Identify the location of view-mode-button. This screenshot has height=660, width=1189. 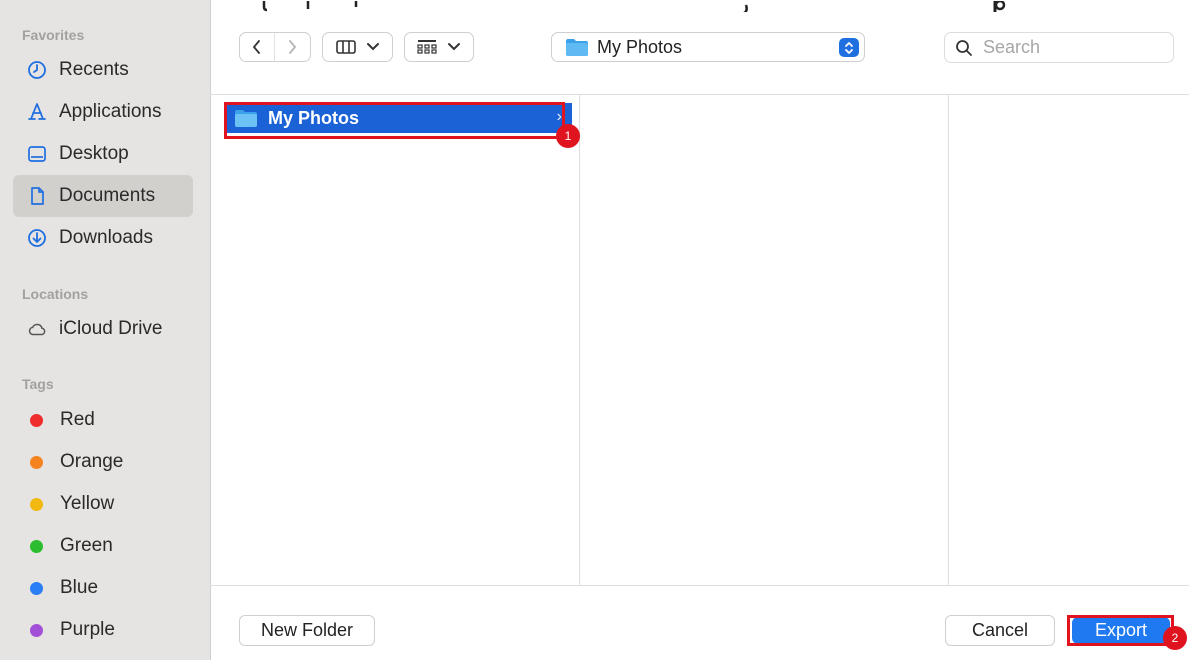
(357, 47).